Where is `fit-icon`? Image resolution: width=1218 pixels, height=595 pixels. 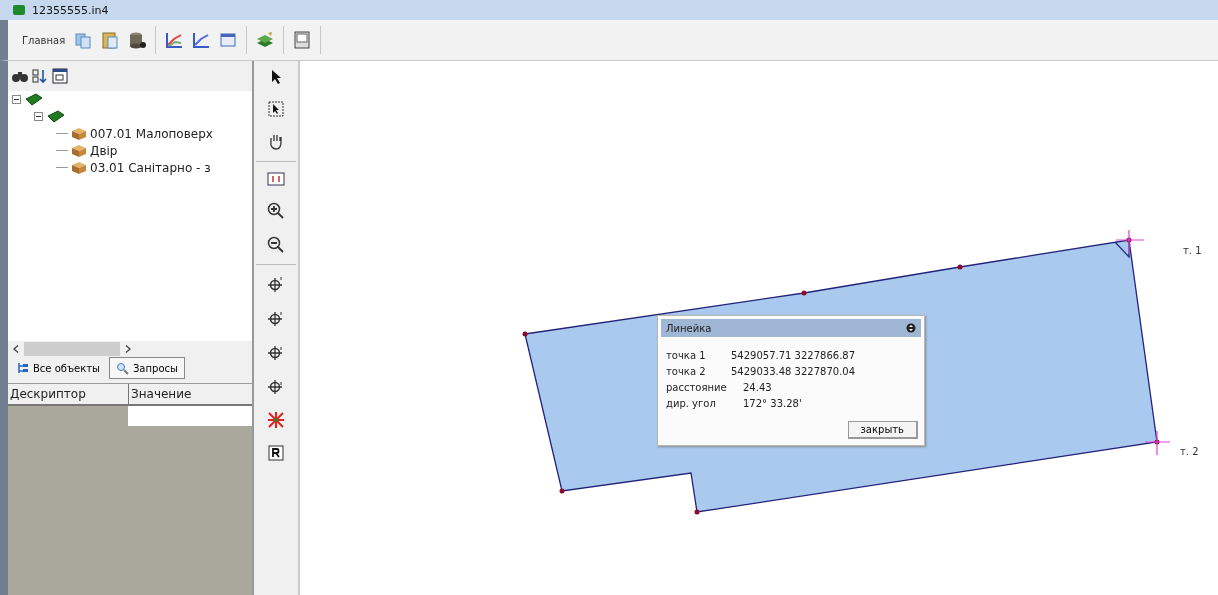
fit-icon is located at coordinates (276, 179).